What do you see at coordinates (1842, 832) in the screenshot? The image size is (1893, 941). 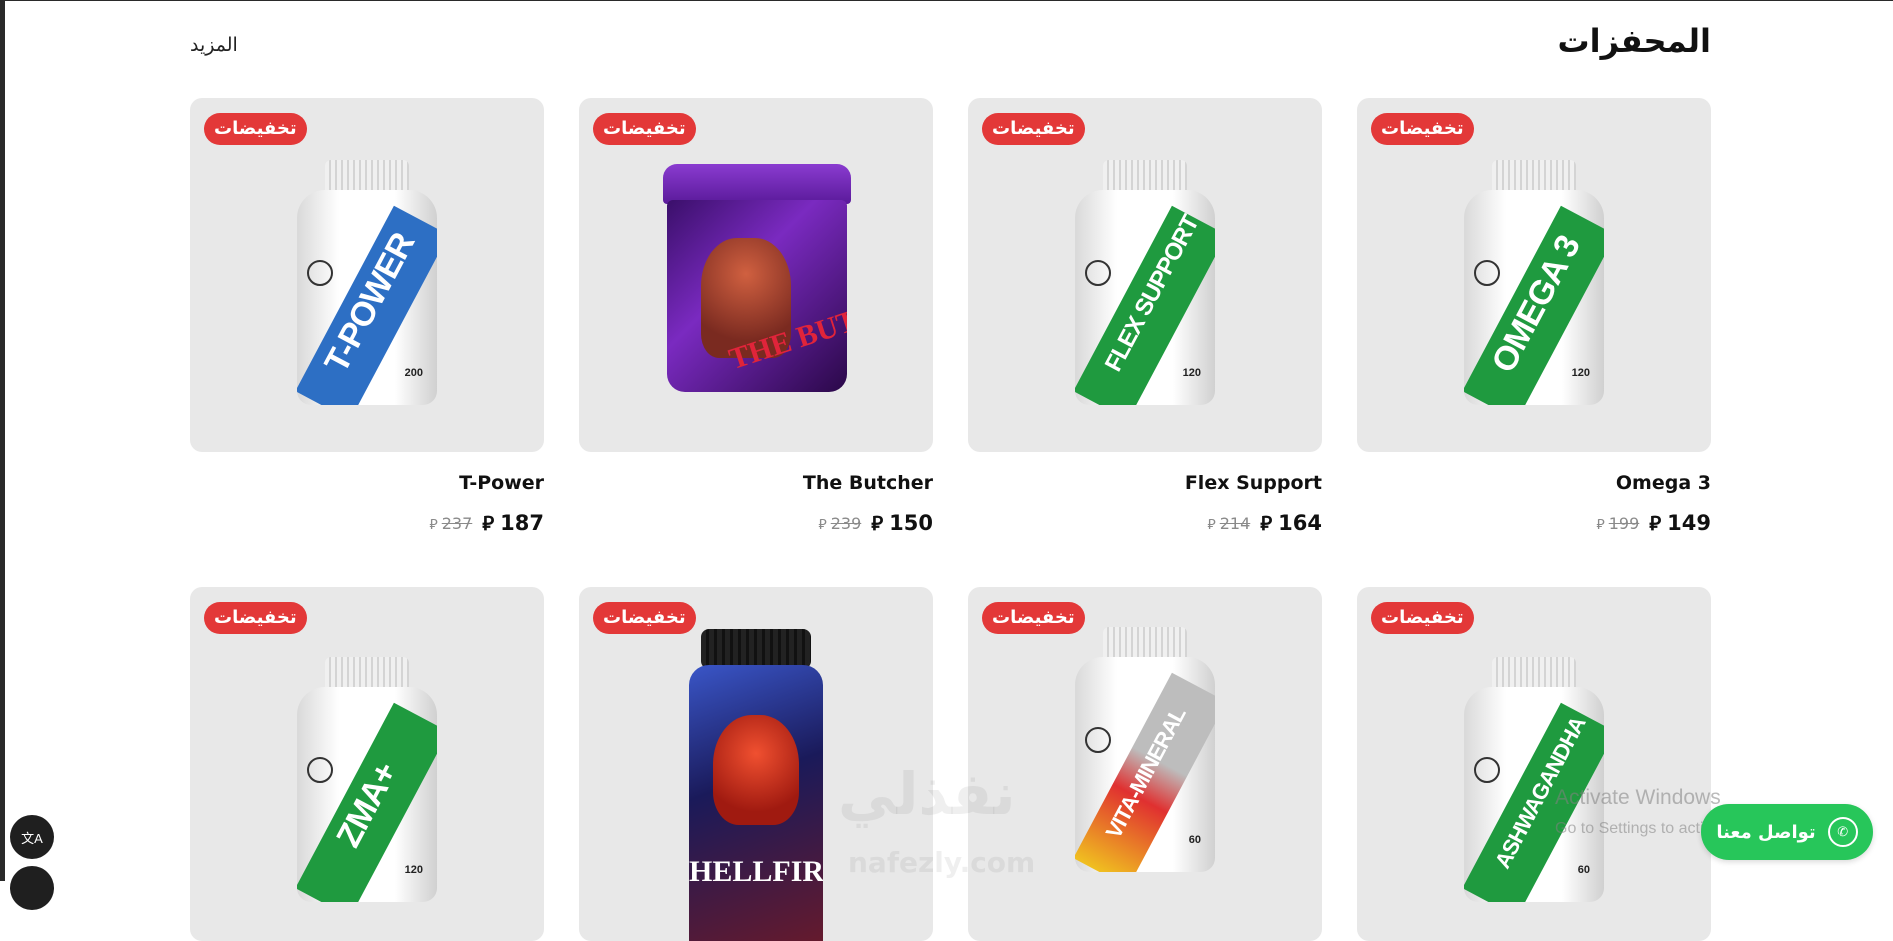 I see `whatsapp-icon: ✆` at bounding box center [1842, 832].